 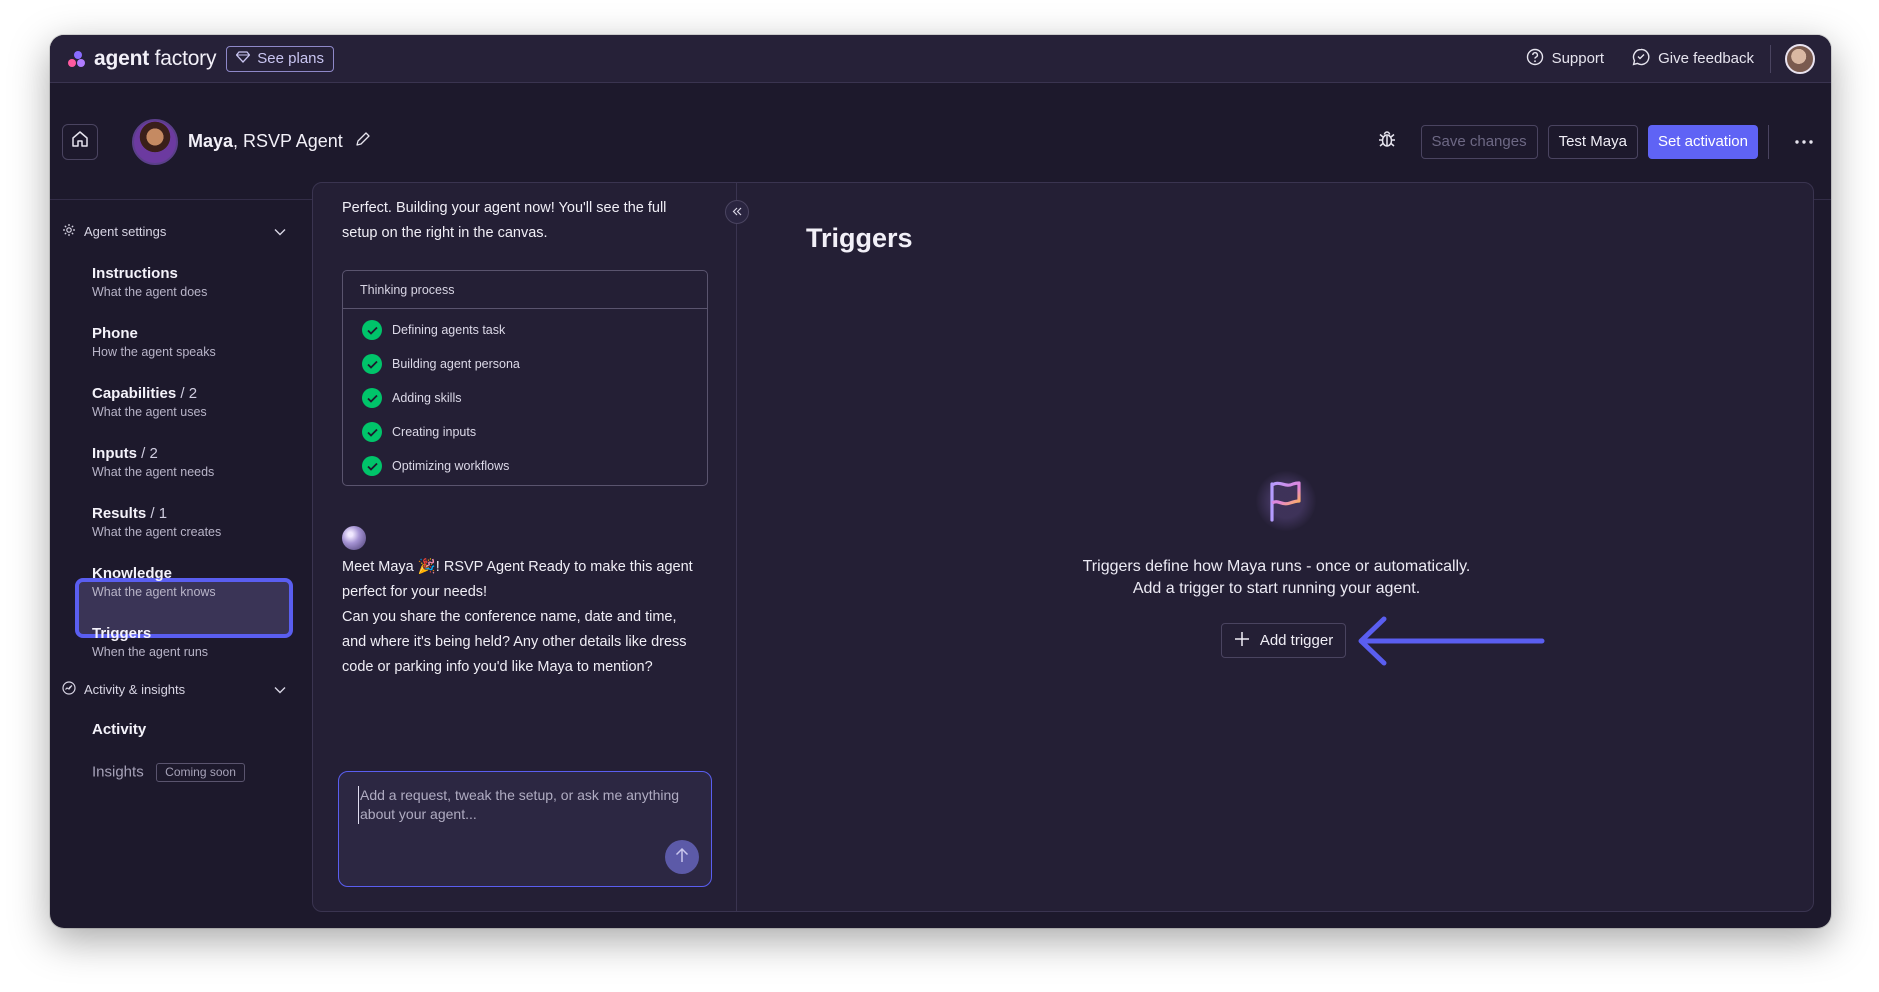 I want to click on sidebar-item-capabilities: Capabilities / 2 What the agent uses, so click(x=197, y=402).